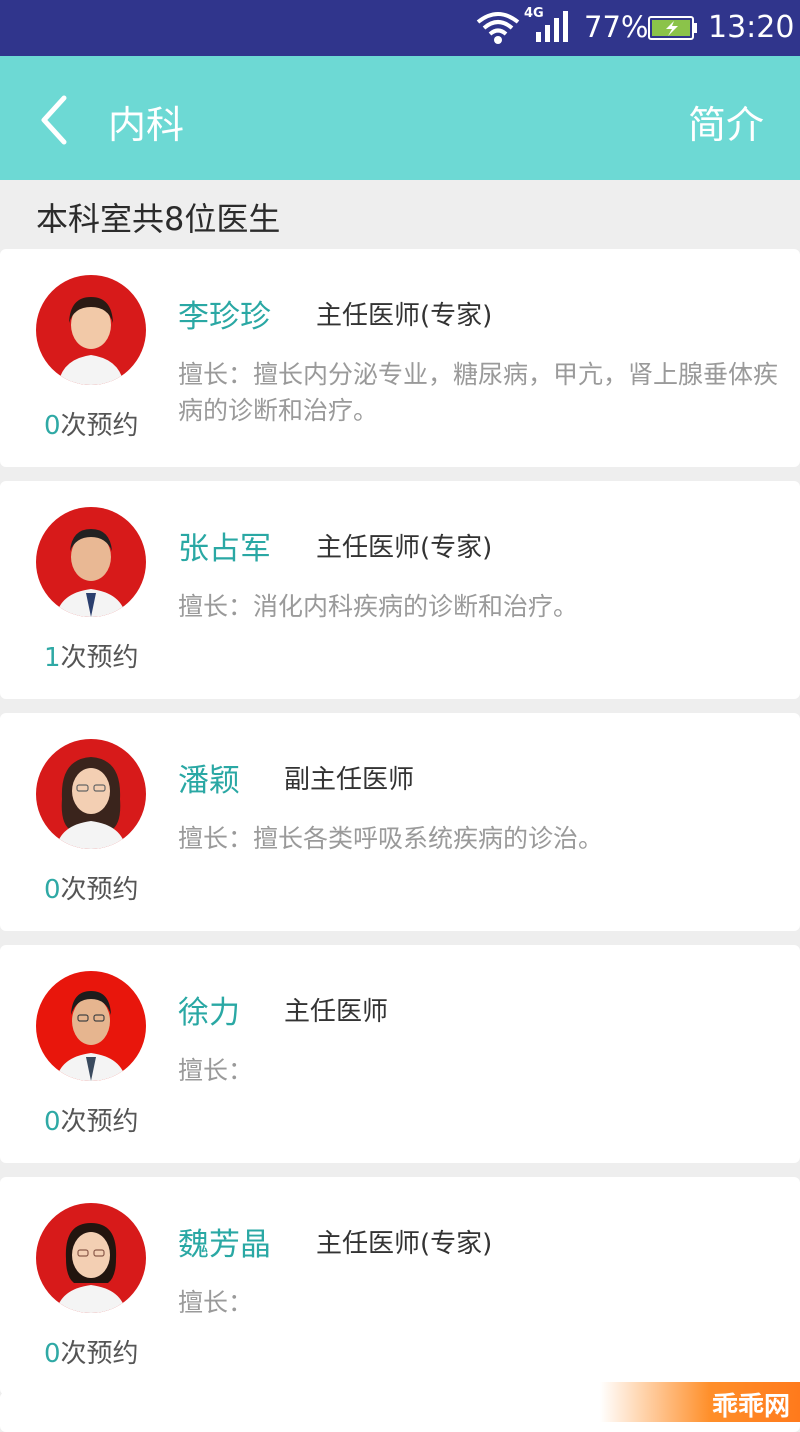 This screenshot has height=1432, width=800. What do you see at coordinates (391, 838) in the screenshot?
I see `doctor-specialty: 擅长：擅长各类呼吸系统疾病的诊治。` at bounding box center [391, 838].